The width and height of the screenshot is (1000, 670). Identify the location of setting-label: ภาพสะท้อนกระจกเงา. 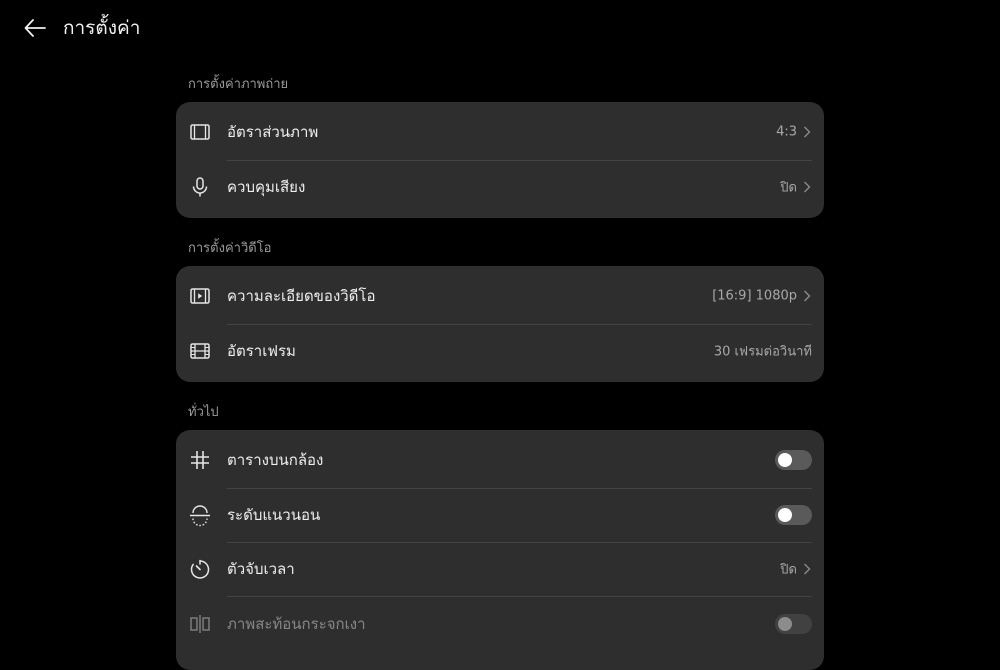
(296, 623).